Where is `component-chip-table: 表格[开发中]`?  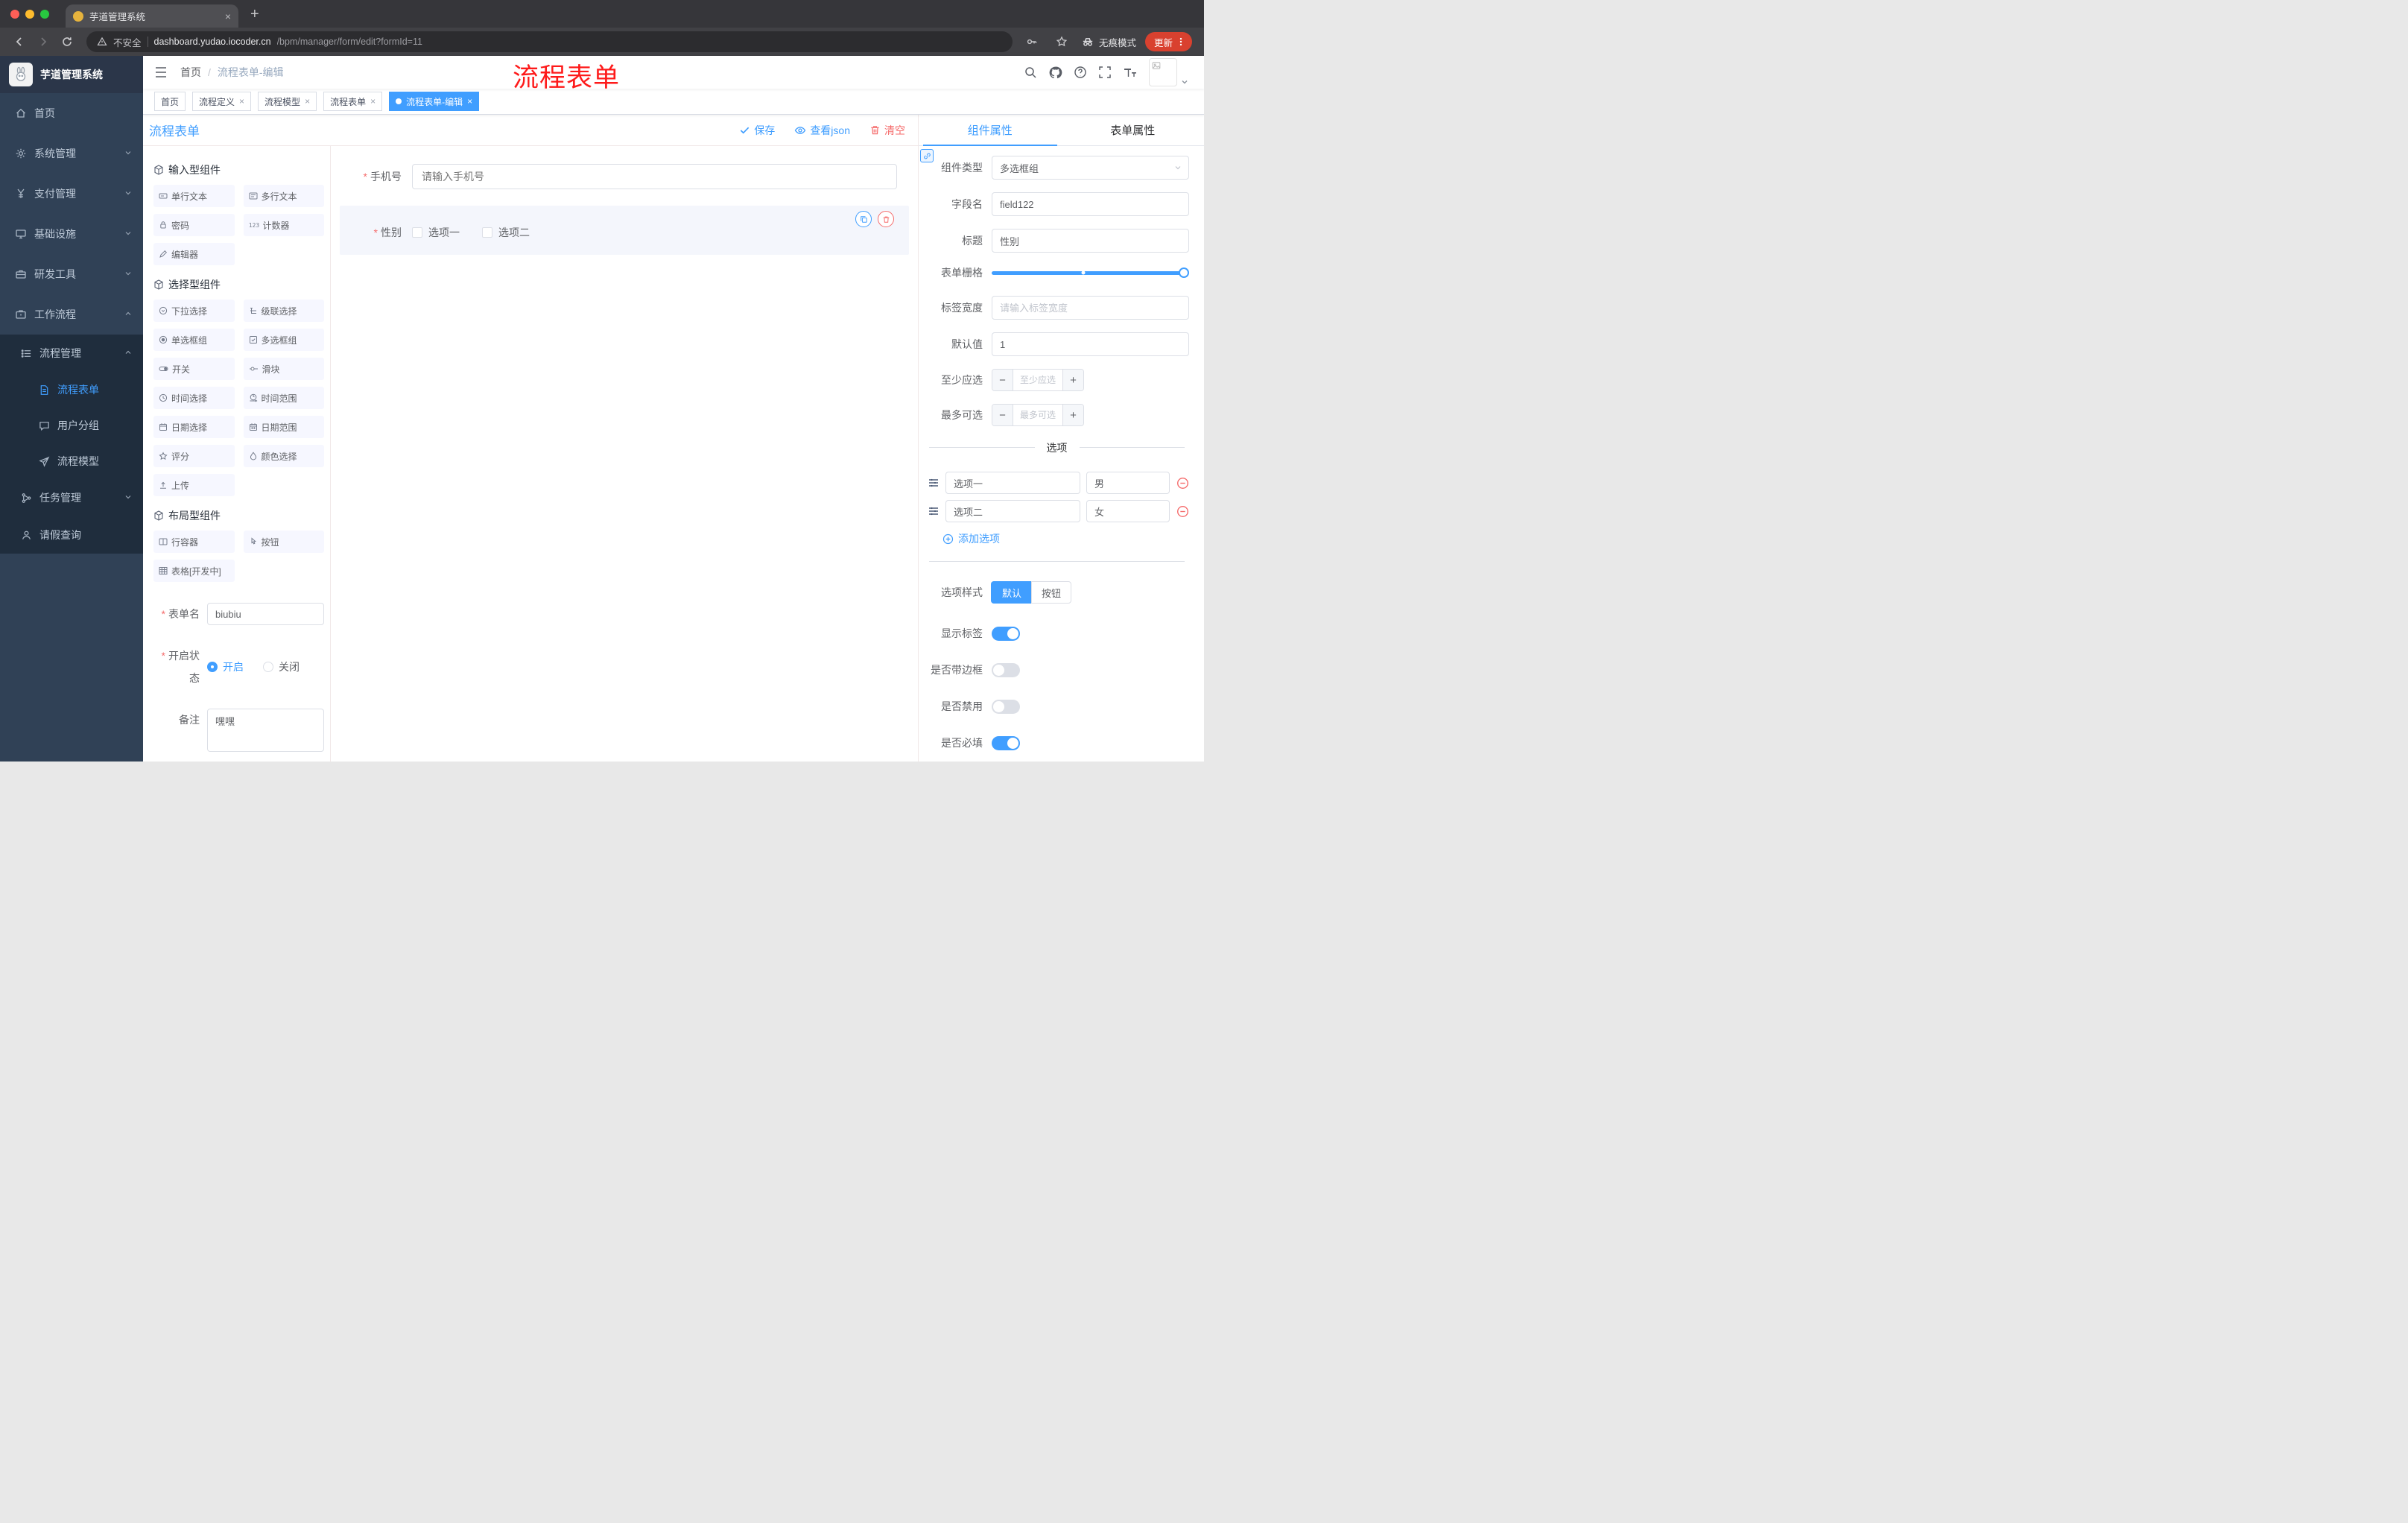
component-chip-table: 表格[开发中] is located at coordinates (194, 571).